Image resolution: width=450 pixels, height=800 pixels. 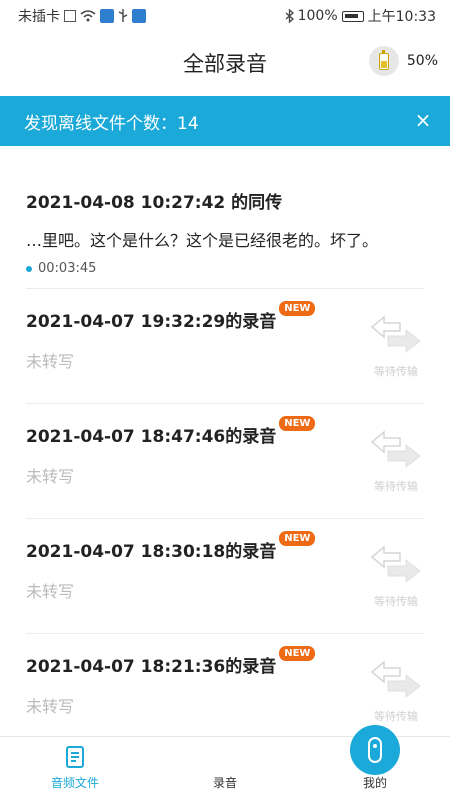 I want to click on document-icon, so click(x=75, y=757).